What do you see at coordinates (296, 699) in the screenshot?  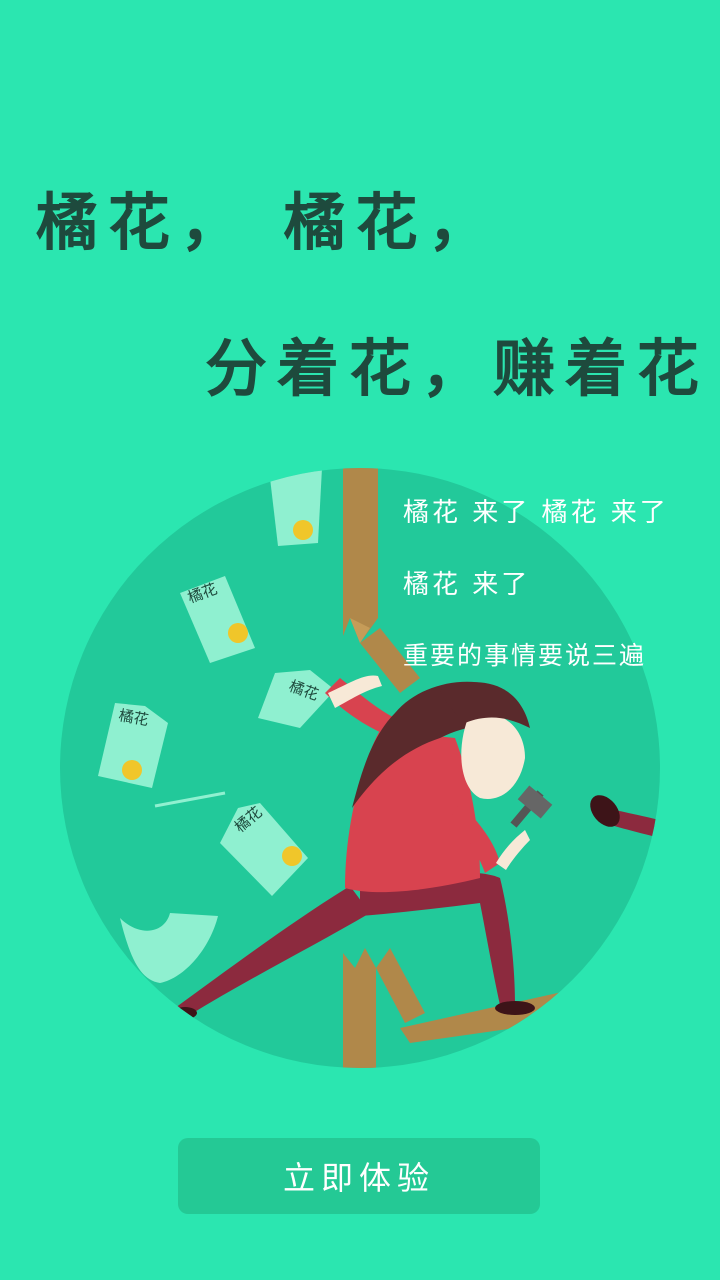 I see `flying-paper-3: 橘花` at bounding box center [296, 699].